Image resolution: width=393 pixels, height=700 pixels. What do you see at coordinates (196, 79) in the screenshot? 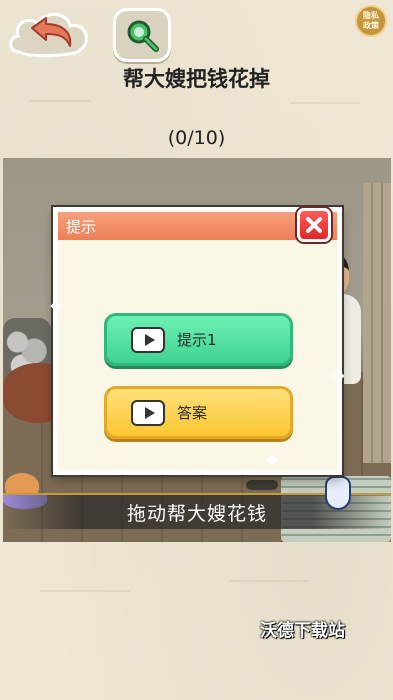
I see `level-title: 帮大嫂把钱花掉` at bounding box center [196, 79].